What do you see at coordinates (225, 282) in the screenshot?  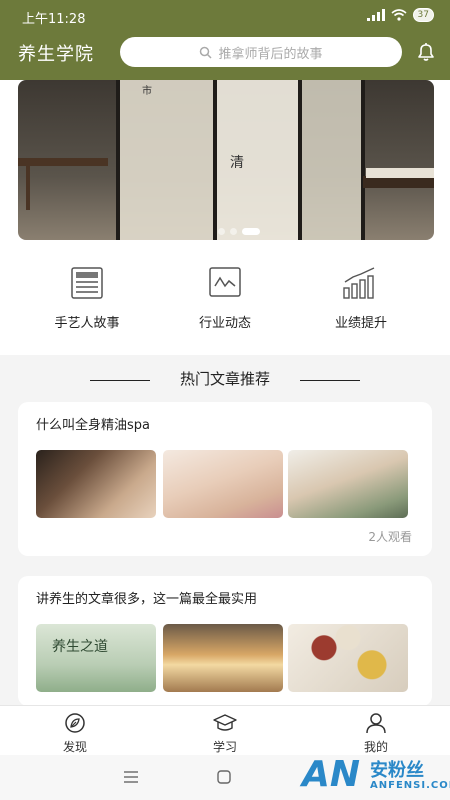 I see `trend-card-icon` at bounding box center [225, 282].